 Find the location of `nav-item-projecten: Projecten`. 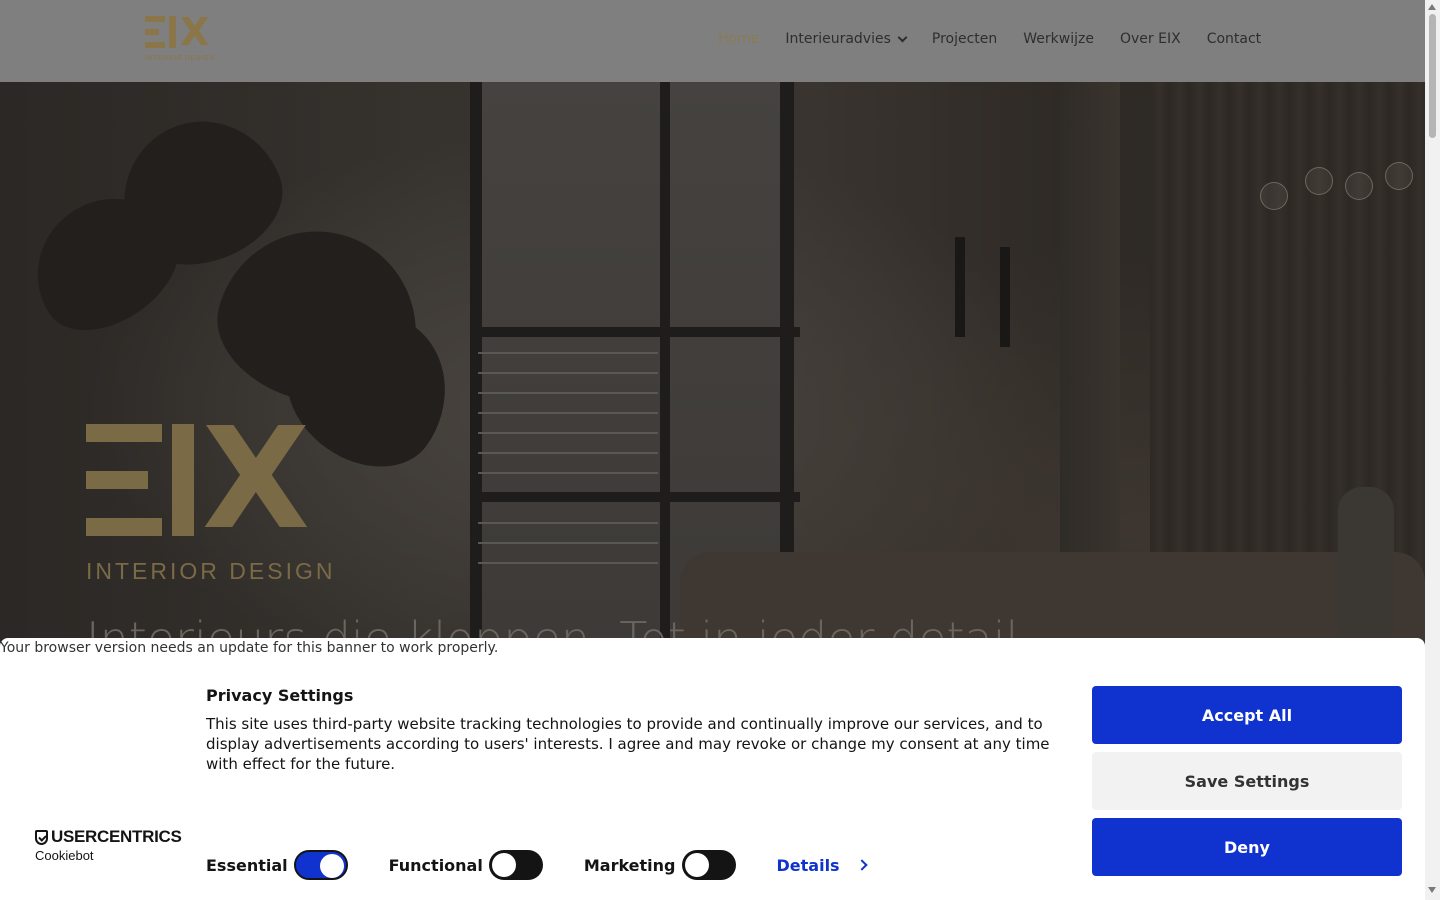

nav-item-projecten: Projecten is located at coordinates (964, 39).